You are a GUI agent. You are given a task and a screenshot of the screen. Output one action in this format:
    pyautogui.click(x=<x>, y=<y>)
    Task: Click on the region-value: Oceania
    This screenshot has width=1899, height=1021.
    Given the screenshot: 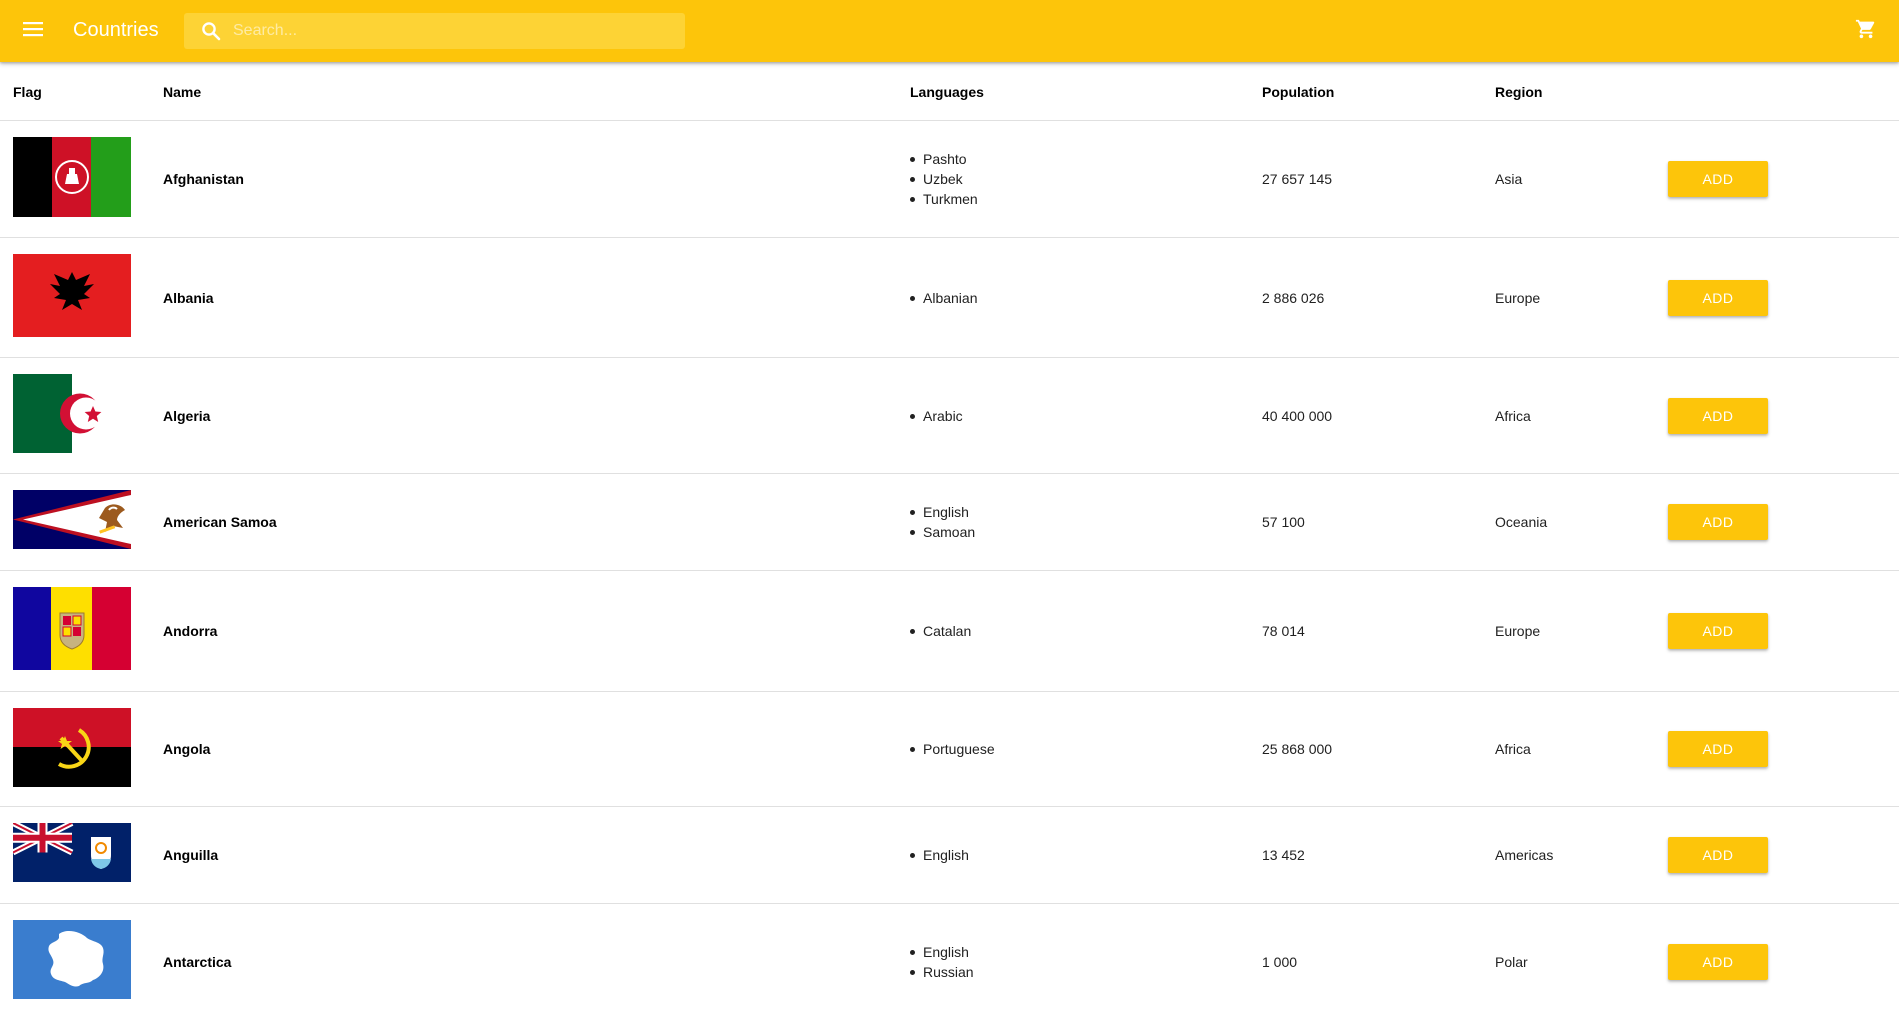 What is the action you would take?
    pyautogui.click(x=1521, y=522)
    